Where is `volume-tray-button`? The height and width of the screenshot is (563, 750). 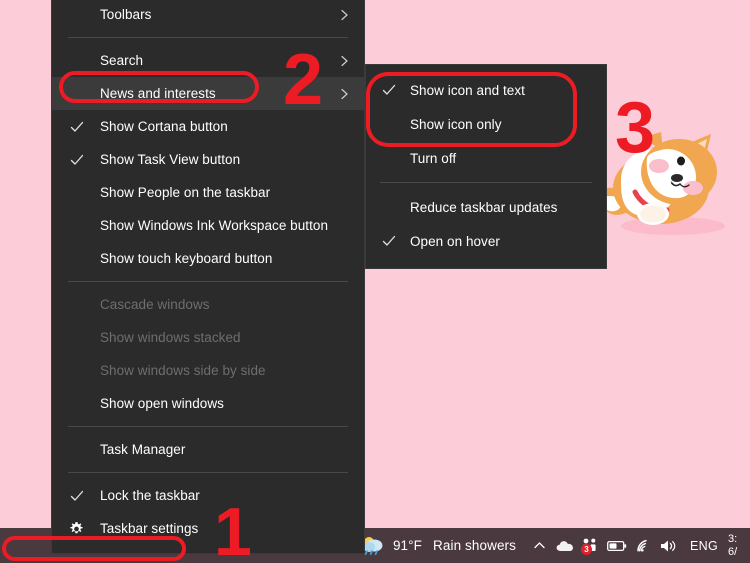 volume-tray-button is located at coordinates (669, 545).